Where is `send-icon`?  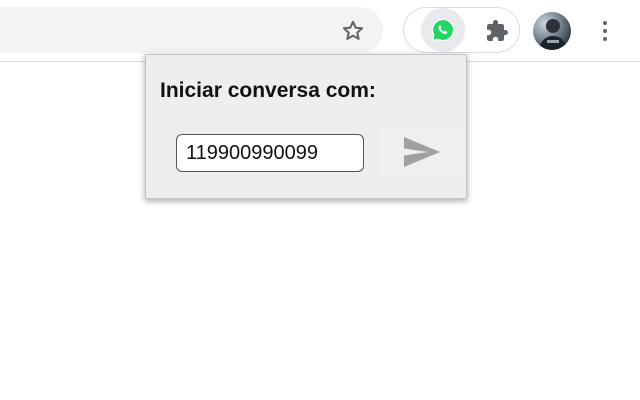 send-icon is located at coordinates (422, 152).